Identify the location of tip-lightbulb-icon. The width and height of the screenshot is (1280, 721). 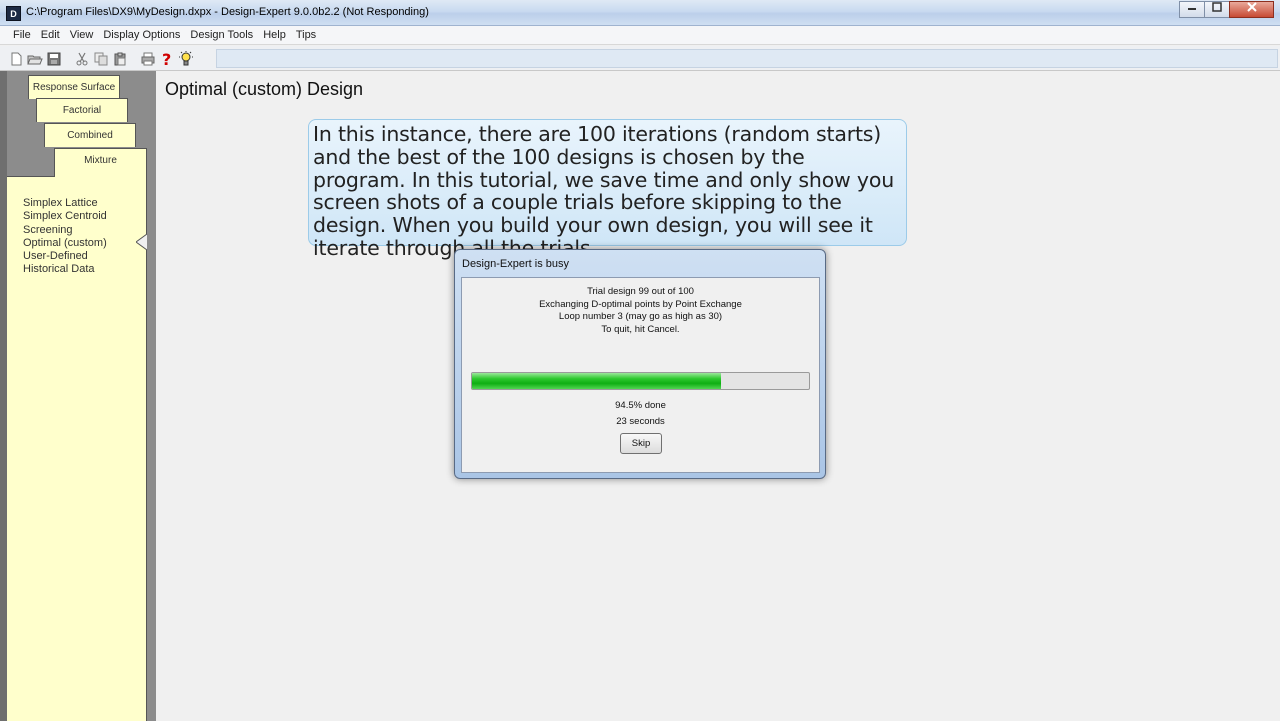
(186, 57).